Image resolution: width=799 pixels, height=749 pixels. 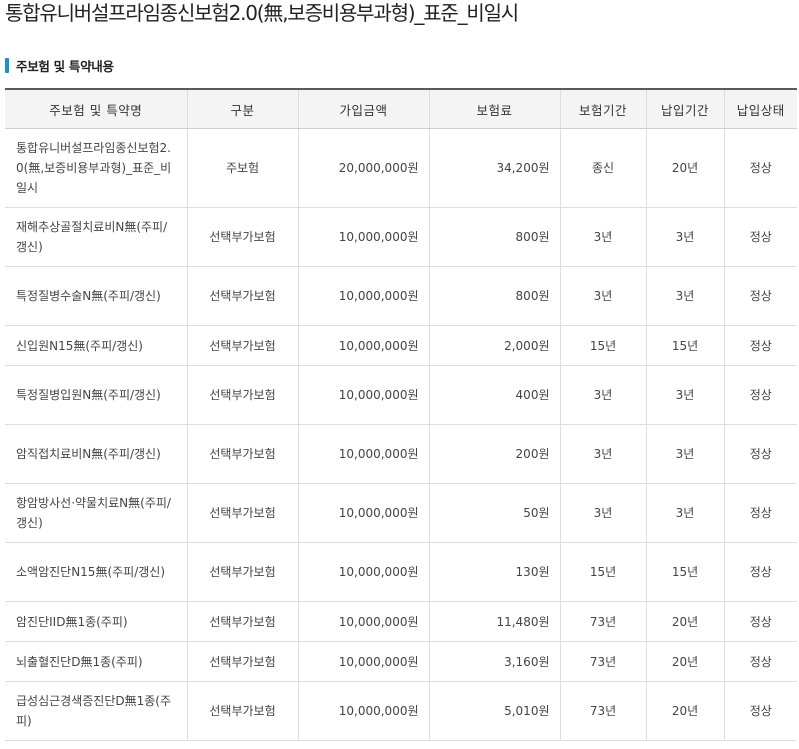 What do you see at coordinates (96, 296) in the screenshot?
I see `cell-name: 특정질병수술N無(주피/갱신)` at bounding box center [96, 296].